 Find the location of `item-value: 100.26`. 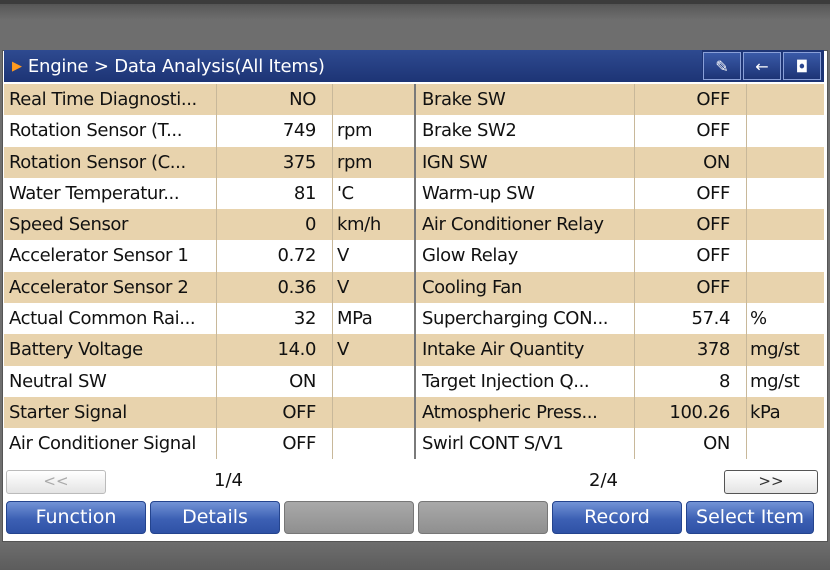

item-value: 100.26 is located at coordinates (699, 412).